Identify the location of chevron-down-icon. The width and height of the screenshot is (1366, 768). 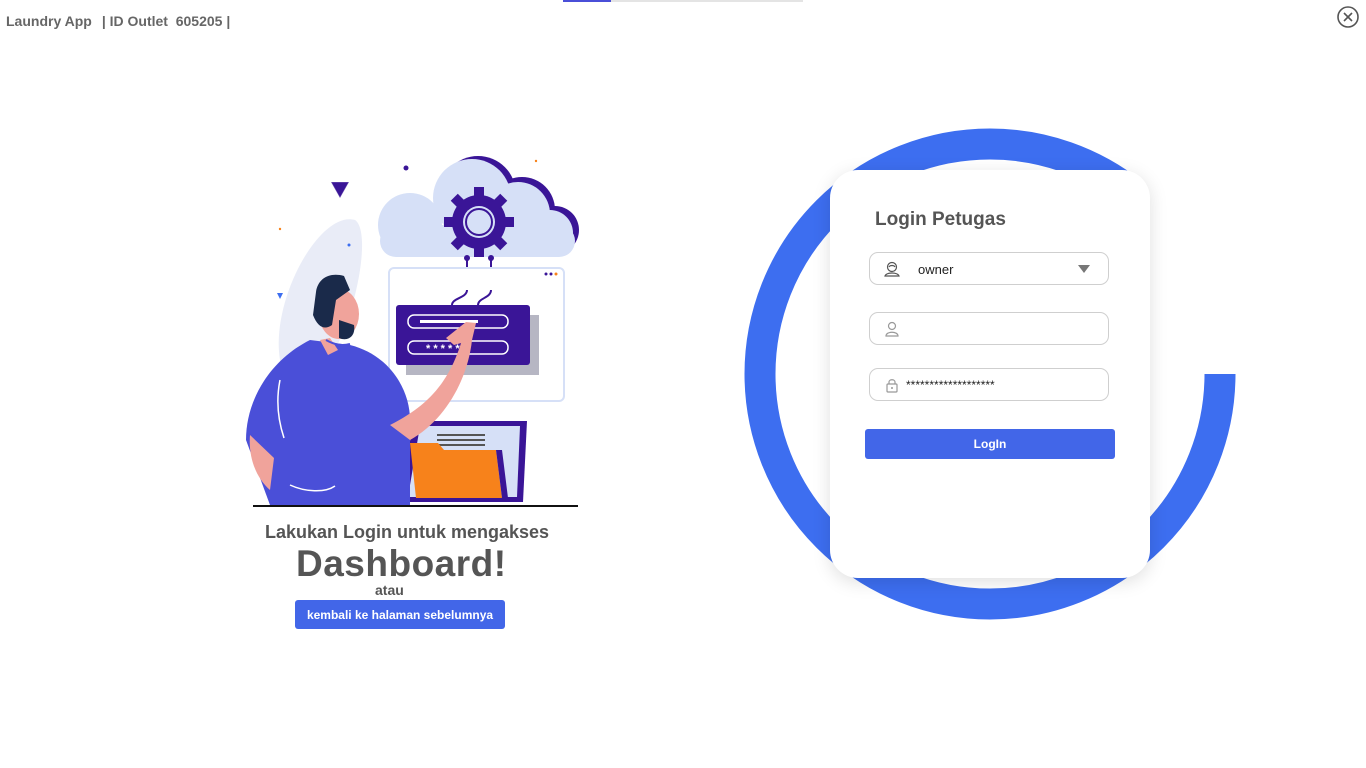
(1084, 269).